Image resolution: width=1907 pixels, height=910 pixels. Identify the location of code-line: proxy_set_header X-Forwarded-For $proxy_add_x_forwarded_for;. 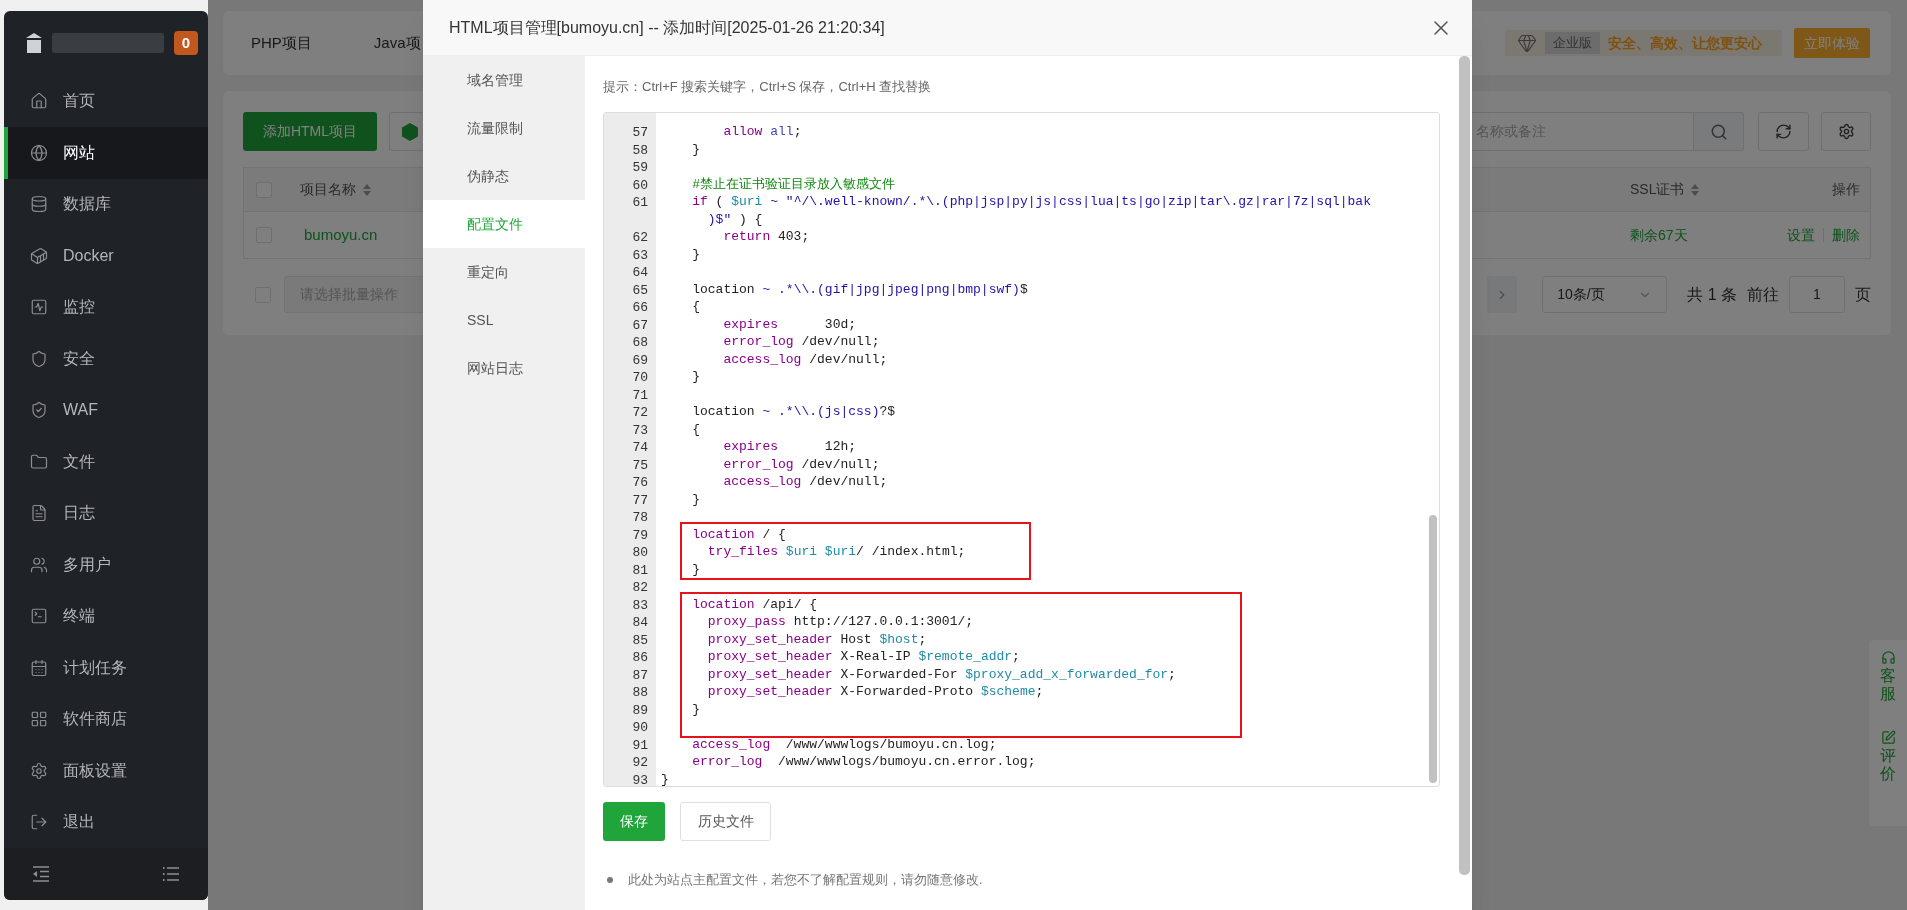
(941, 674).